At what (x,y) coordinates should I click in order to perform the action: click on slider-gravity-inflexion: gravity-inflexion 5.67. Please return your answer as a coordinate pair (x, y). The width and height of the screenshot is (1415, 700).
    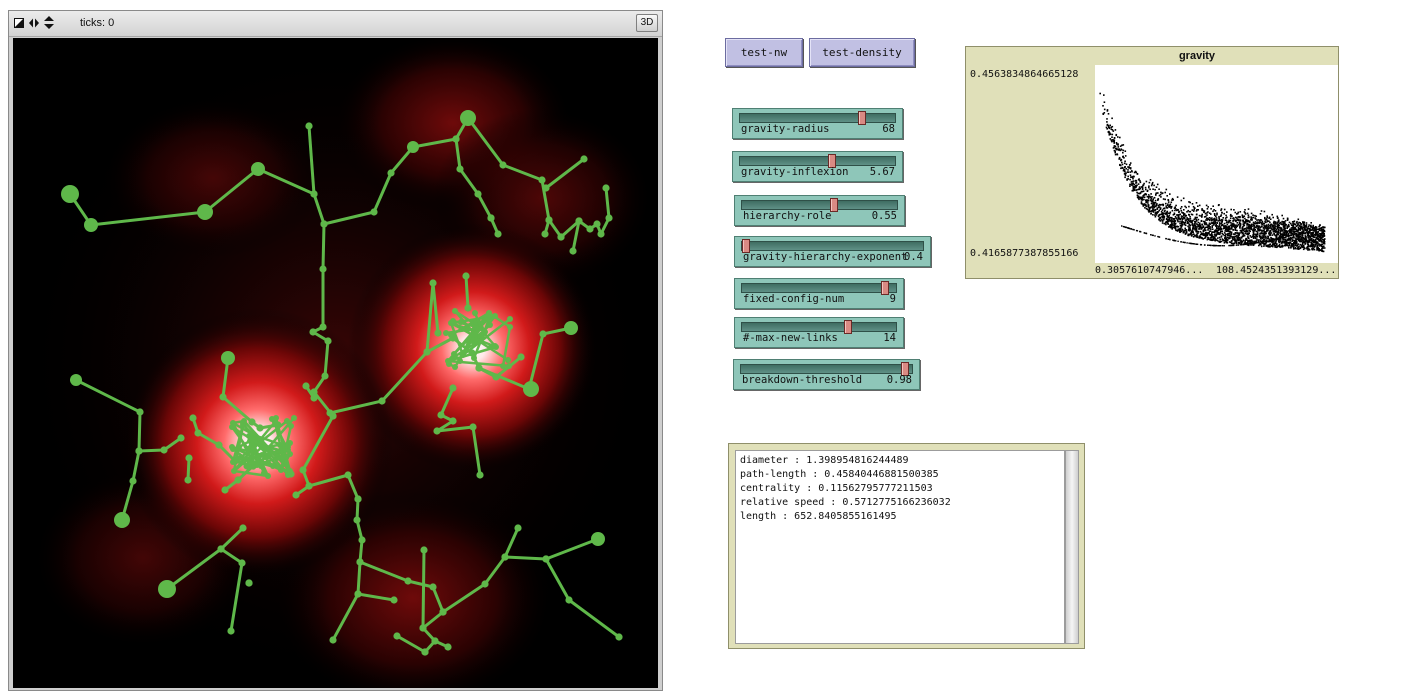
    Looking at the image, I should click on (817, 166).